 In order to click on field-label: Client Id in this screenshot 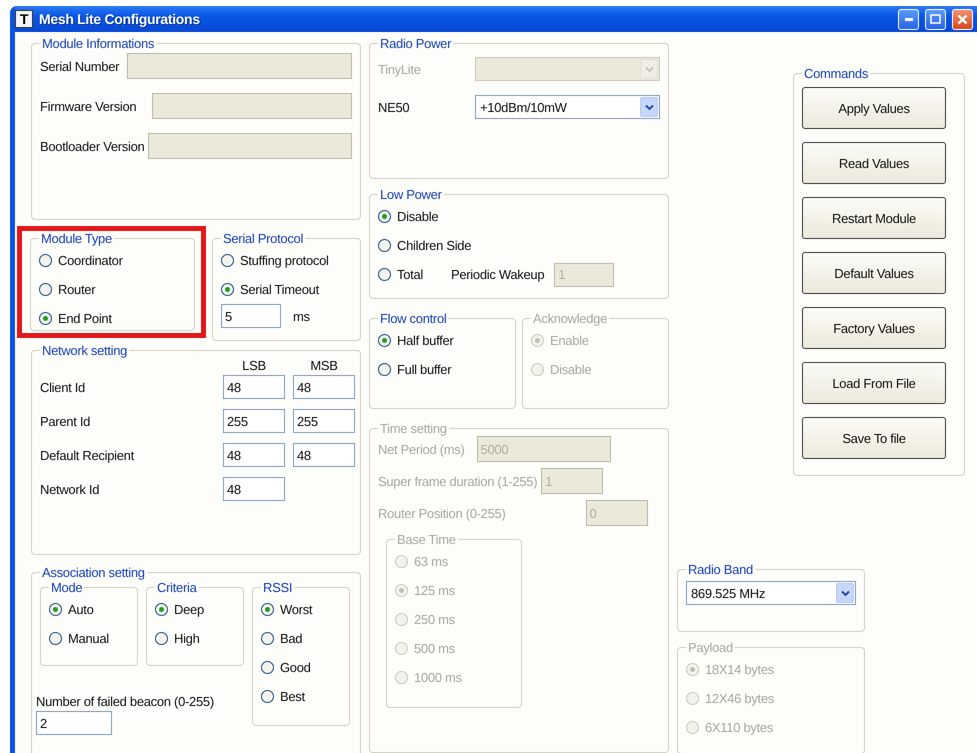, I will do `click(63, 387)`.